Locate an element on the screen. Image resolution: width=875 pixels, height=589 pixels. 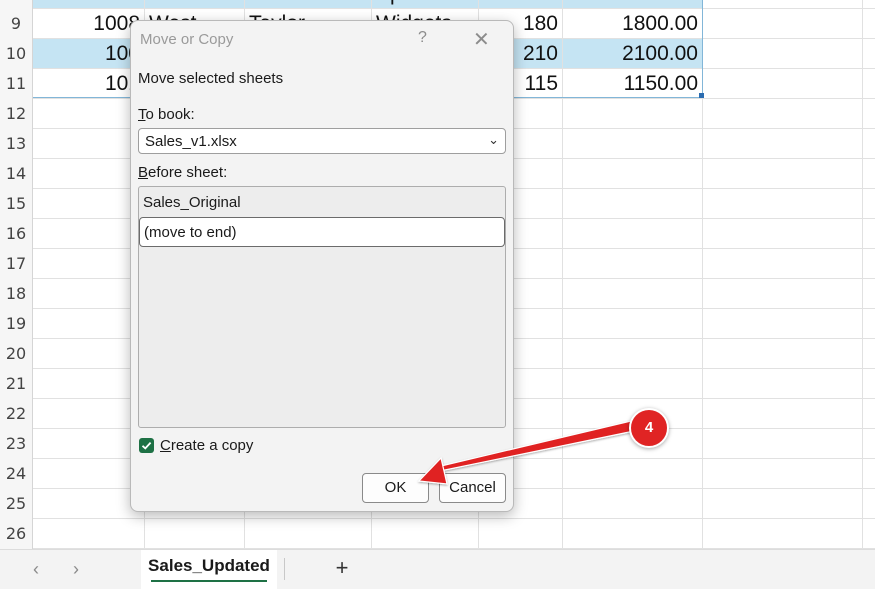
chevron-right-icon: › is located at coordinates (76, 569).